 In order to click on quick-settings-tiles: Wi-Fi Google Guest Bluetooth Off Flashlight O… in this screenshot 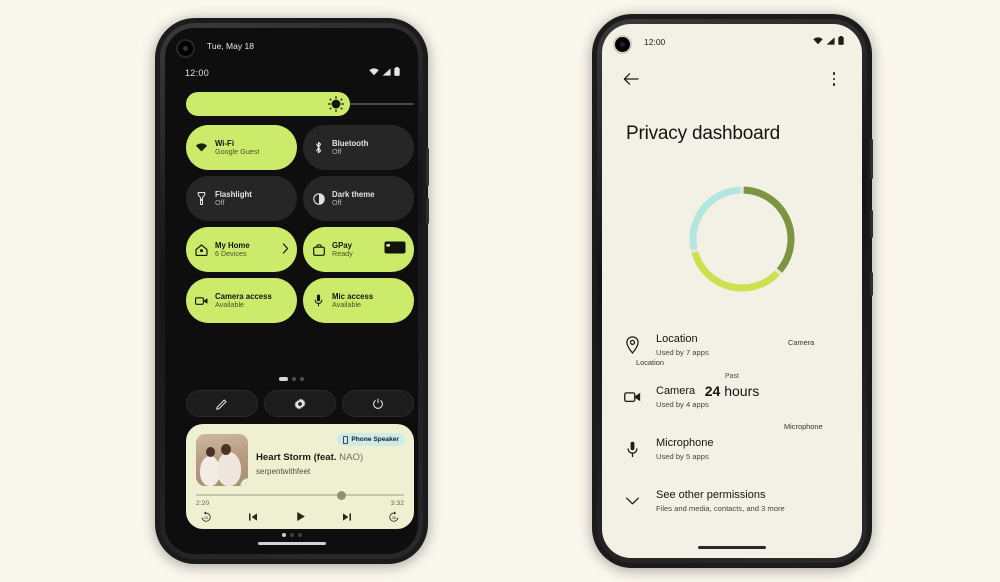, I will do `click(300, 224)`.